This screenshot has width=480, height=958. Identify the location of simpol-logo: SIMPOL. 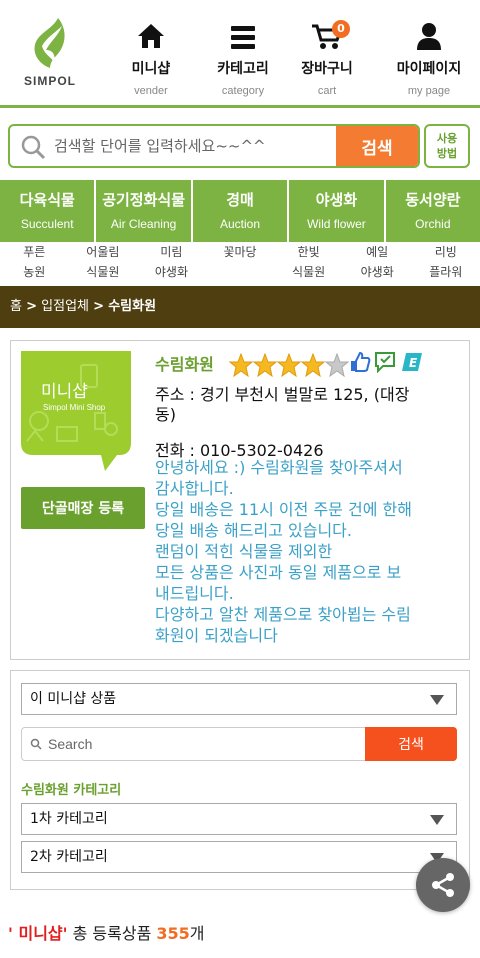
(50, 56).